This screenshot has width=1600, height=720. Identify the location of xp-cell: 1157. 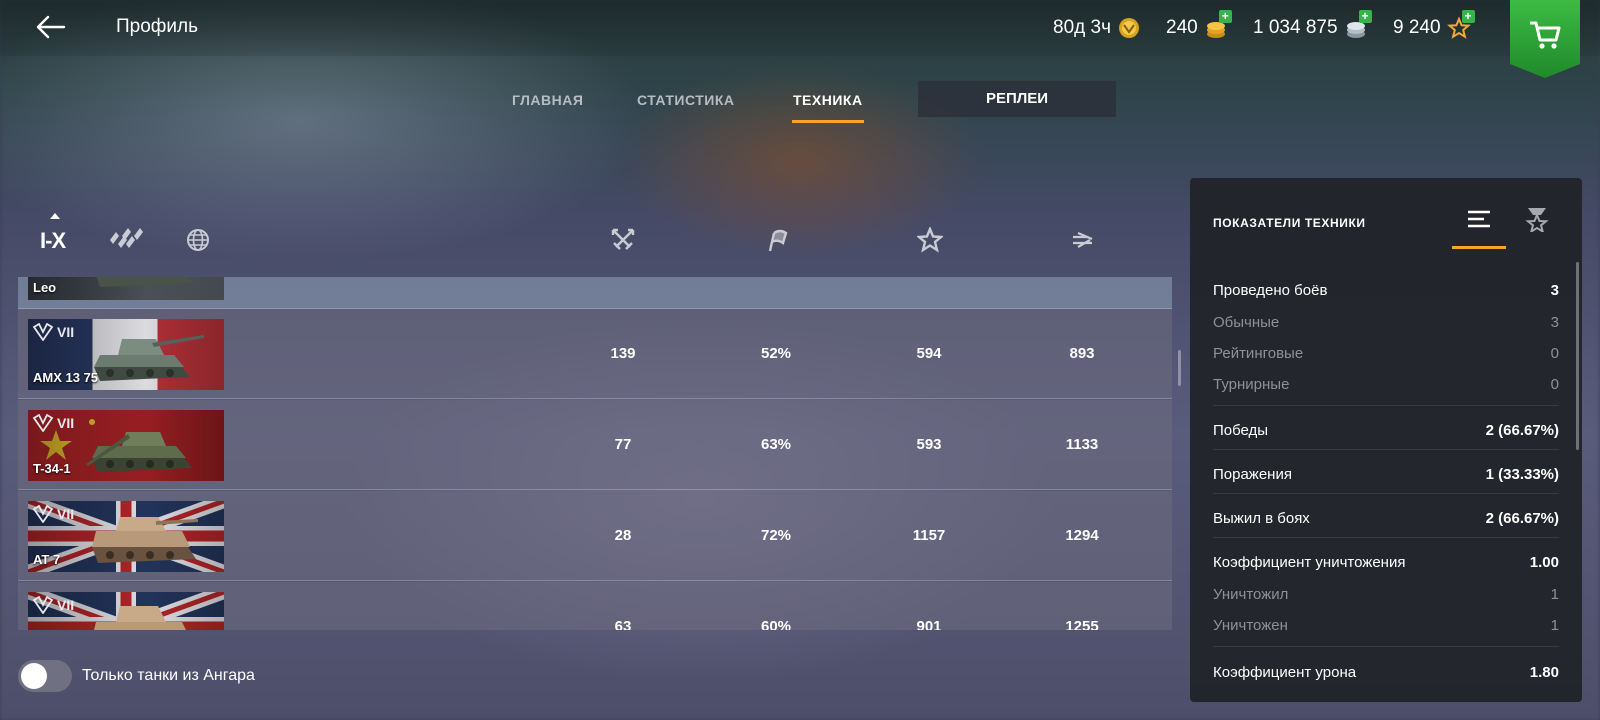
(929, 535).